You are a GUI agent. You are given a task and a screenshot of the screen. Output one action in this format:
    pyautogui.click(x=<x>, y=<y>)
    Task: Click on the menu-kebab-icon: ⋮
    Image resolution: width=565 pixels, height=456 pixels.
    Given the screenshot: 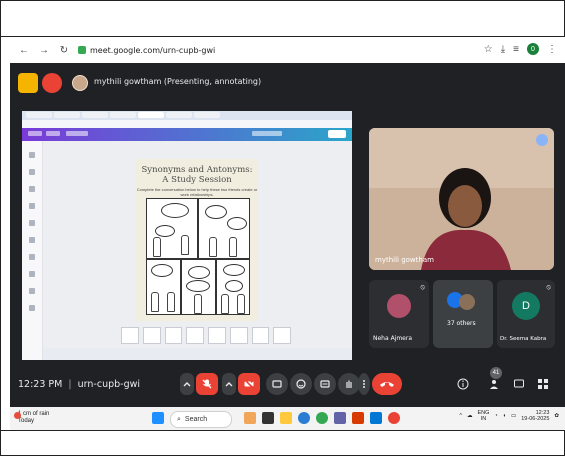 What is the action you would take?
    pyautogui.click(x=552, y=49)
    